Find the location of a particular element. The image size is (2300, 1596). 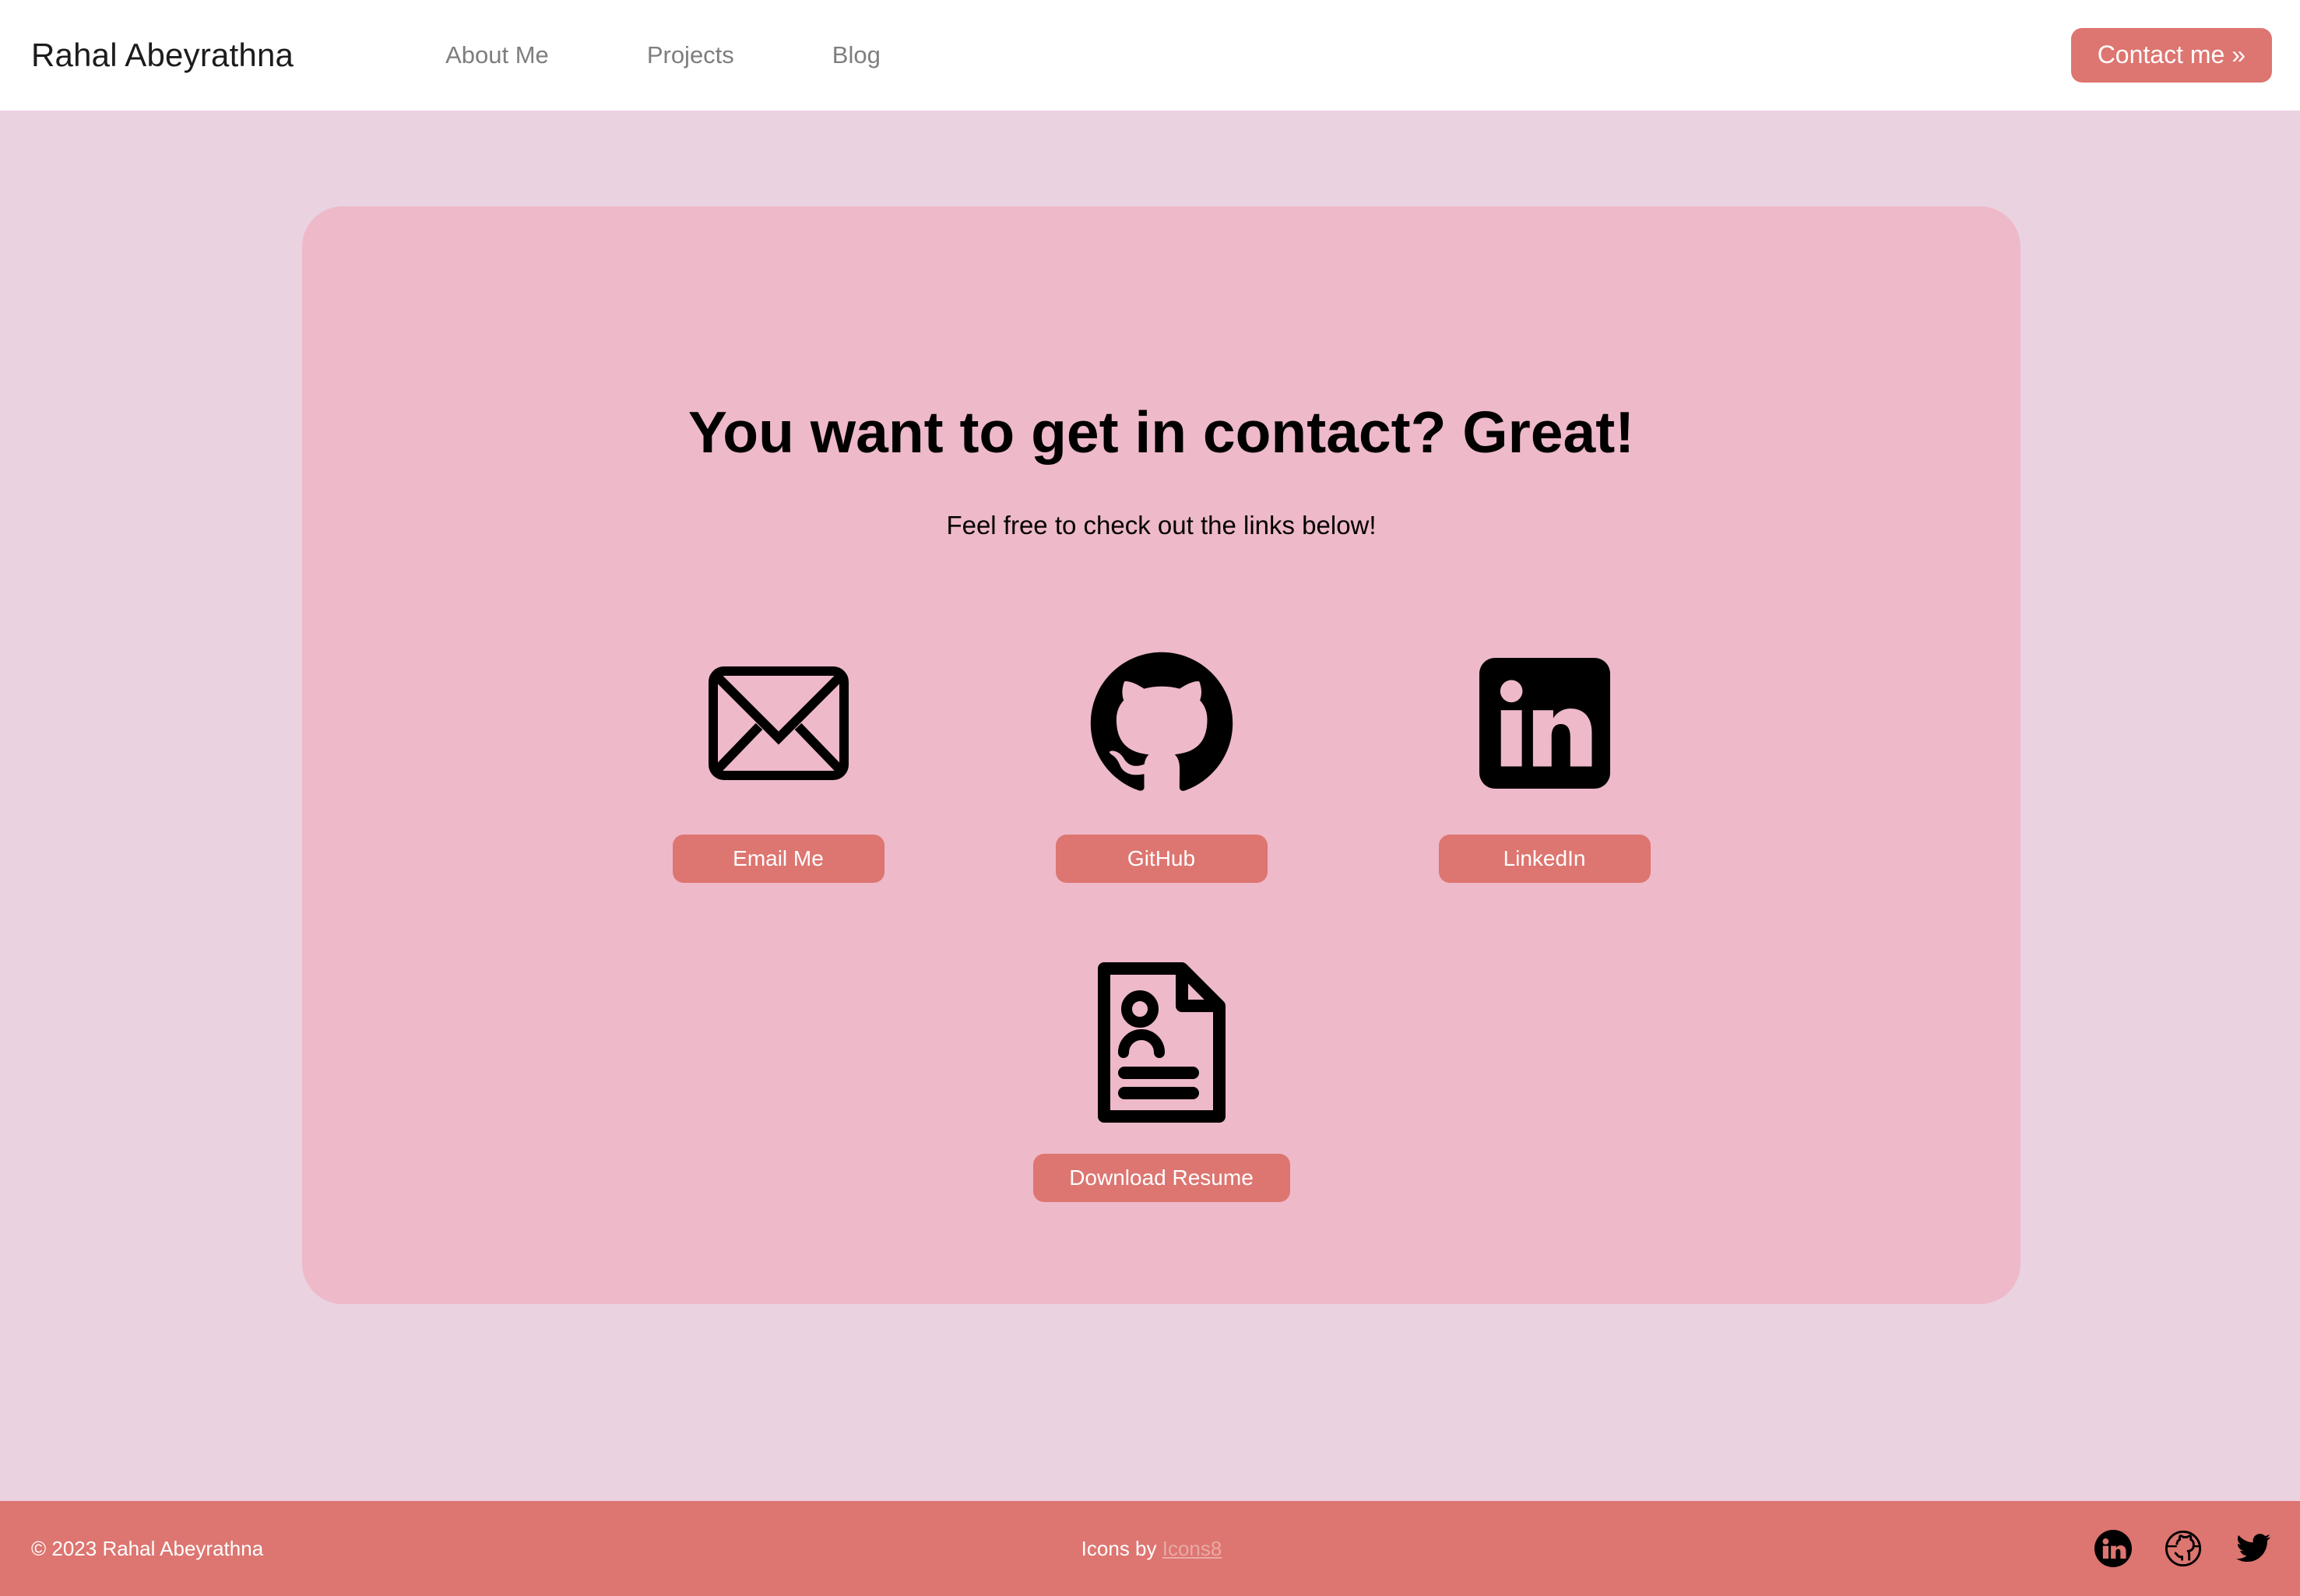

page-subtitle: Feel free to check out the links below! is located at coordinates (1161, 525).